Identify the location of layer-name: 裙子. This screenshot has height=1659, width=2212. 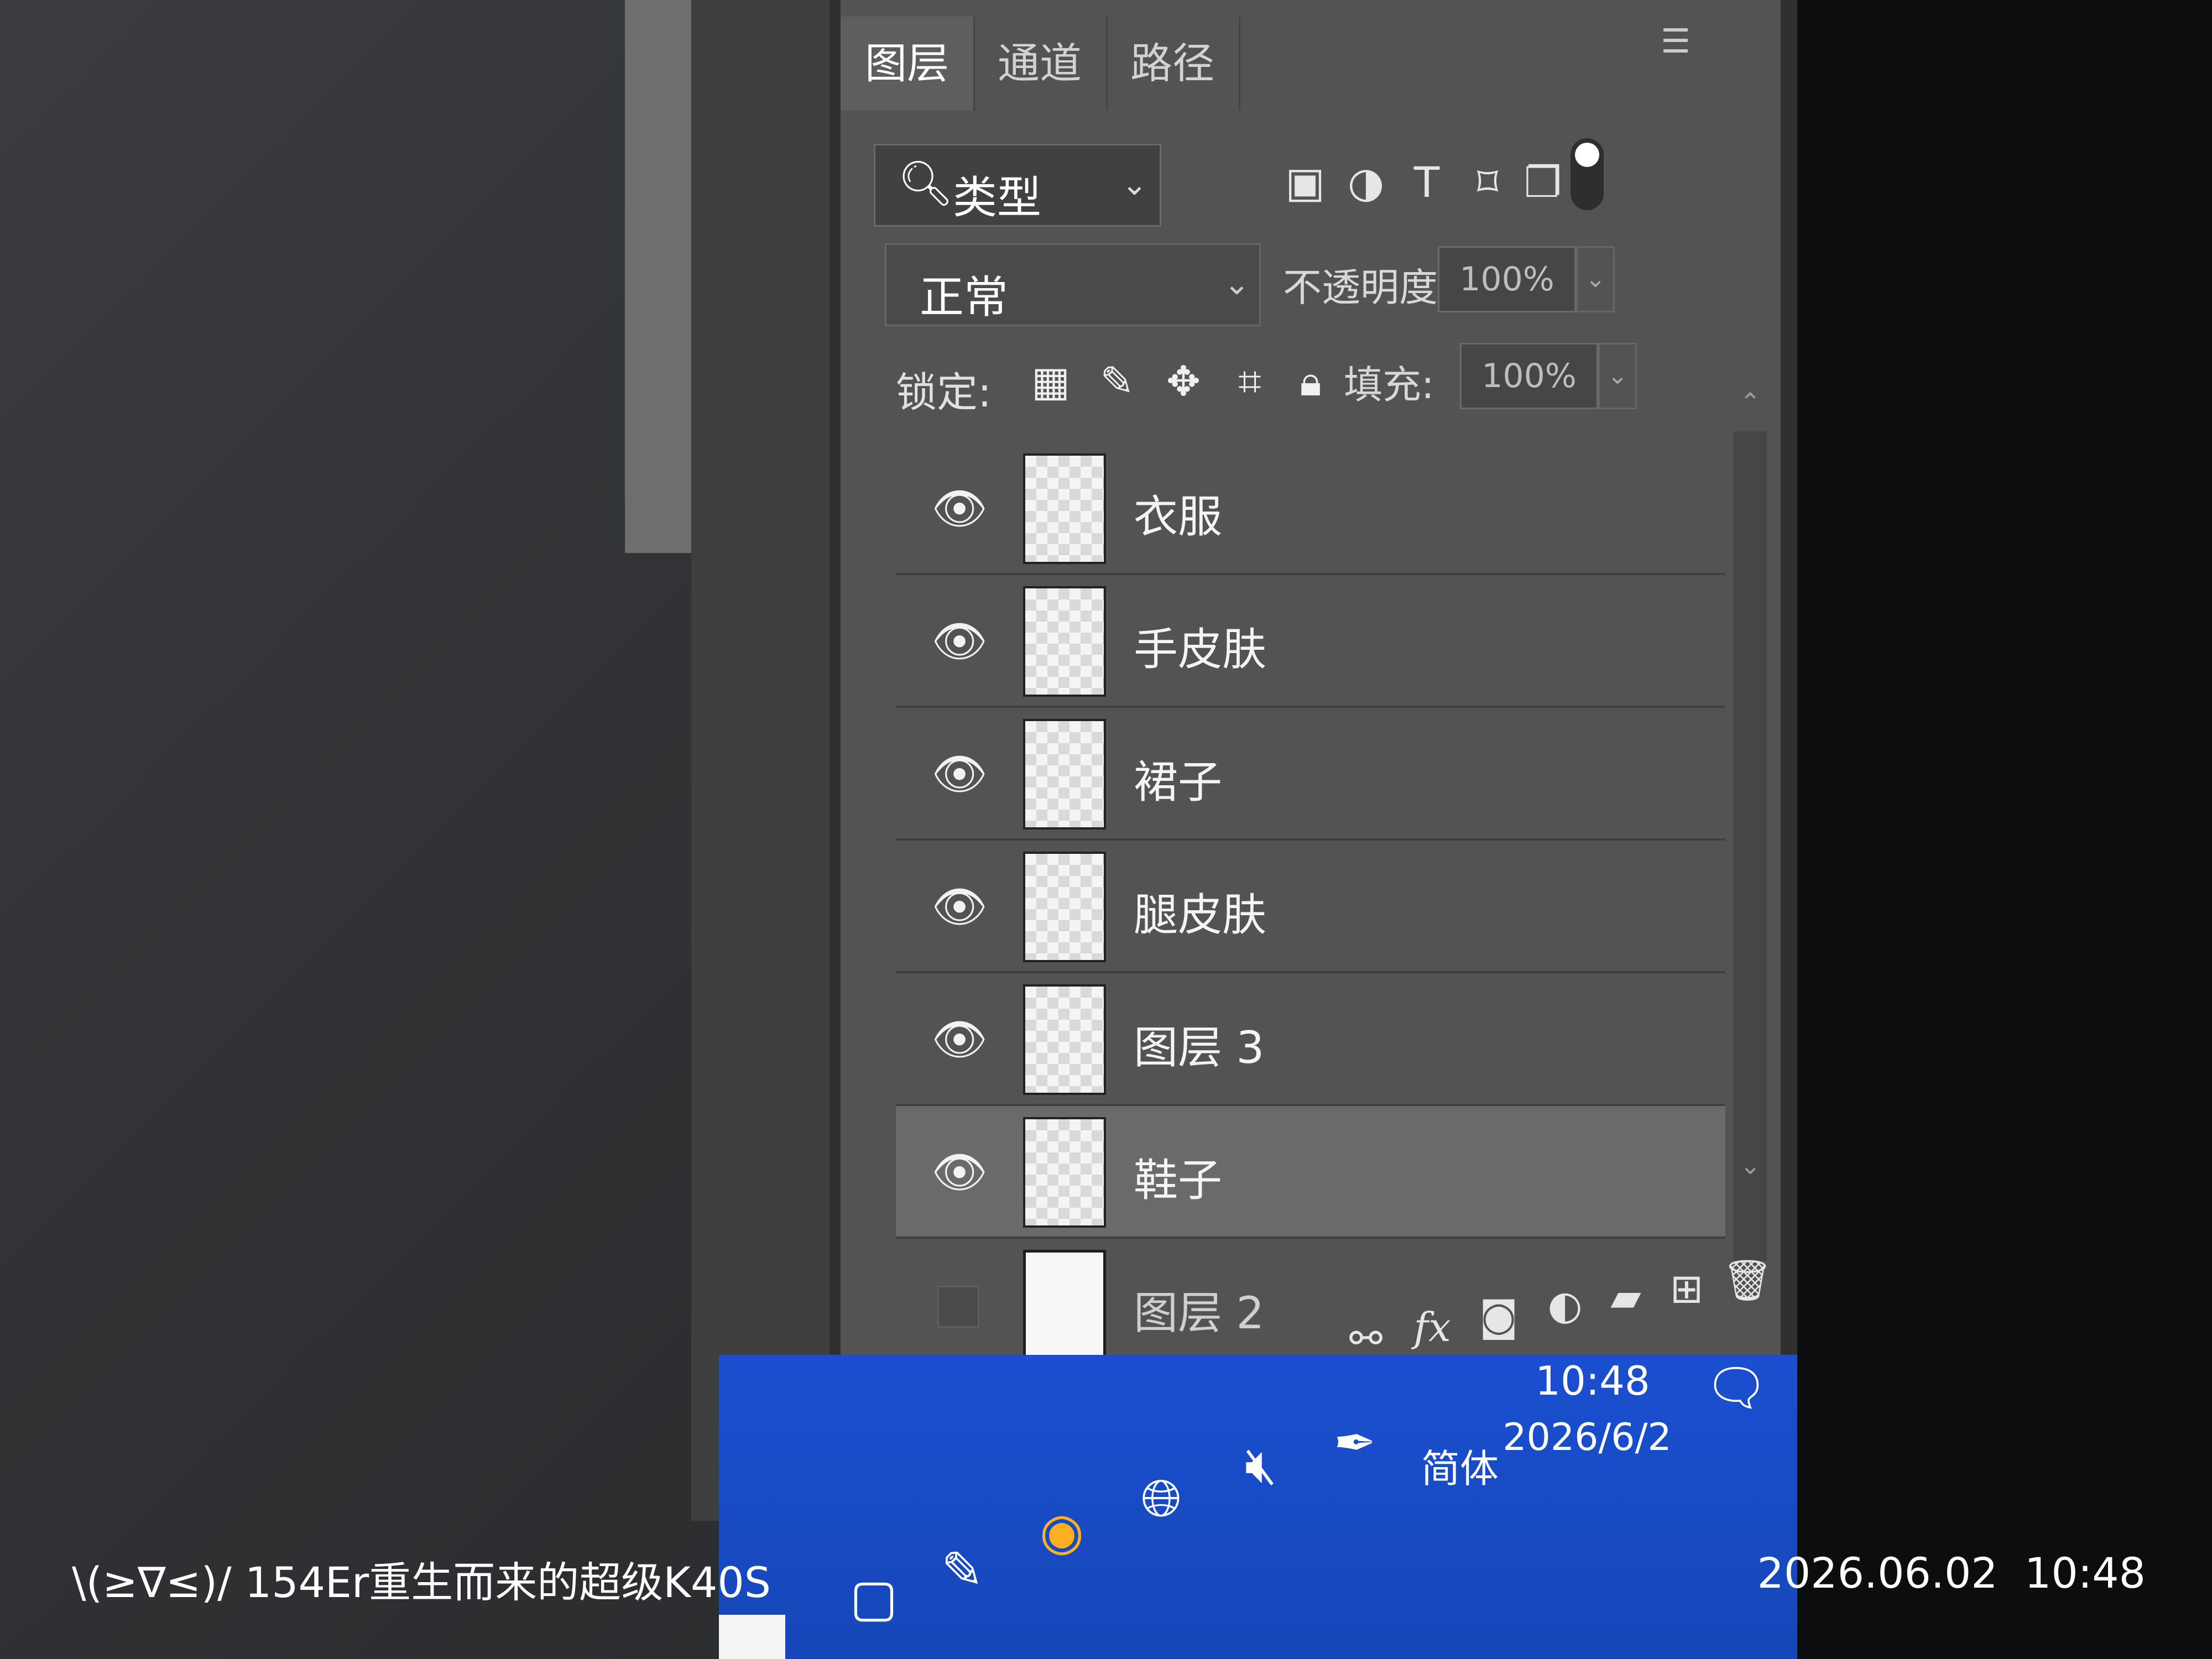
(1178, 783).